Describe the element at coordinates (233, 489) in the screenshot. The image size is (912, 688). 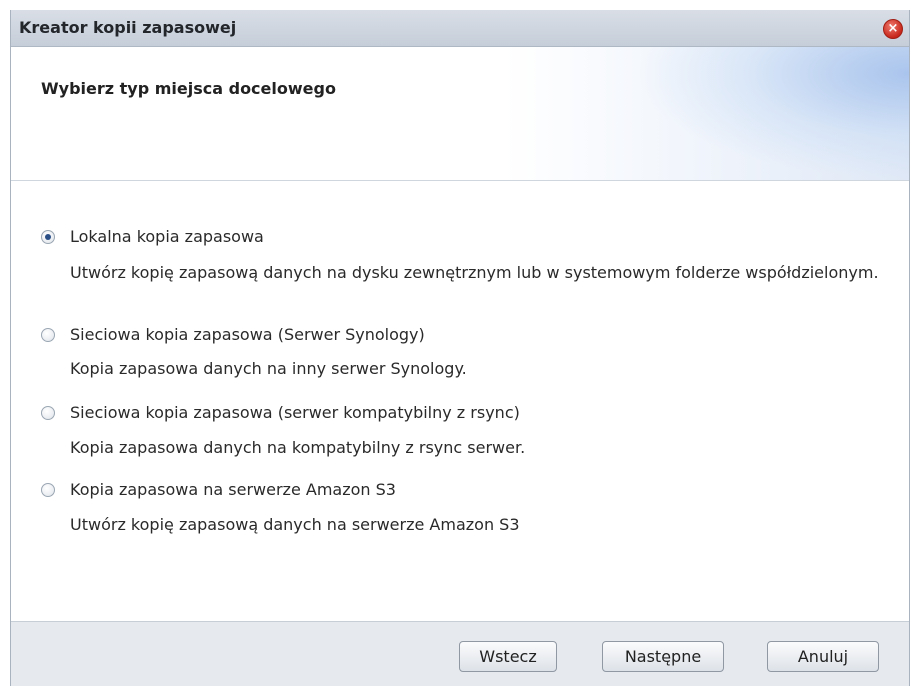
I see `option-label: Kopia zapasowa na serwerze Amazon S3` at that location.